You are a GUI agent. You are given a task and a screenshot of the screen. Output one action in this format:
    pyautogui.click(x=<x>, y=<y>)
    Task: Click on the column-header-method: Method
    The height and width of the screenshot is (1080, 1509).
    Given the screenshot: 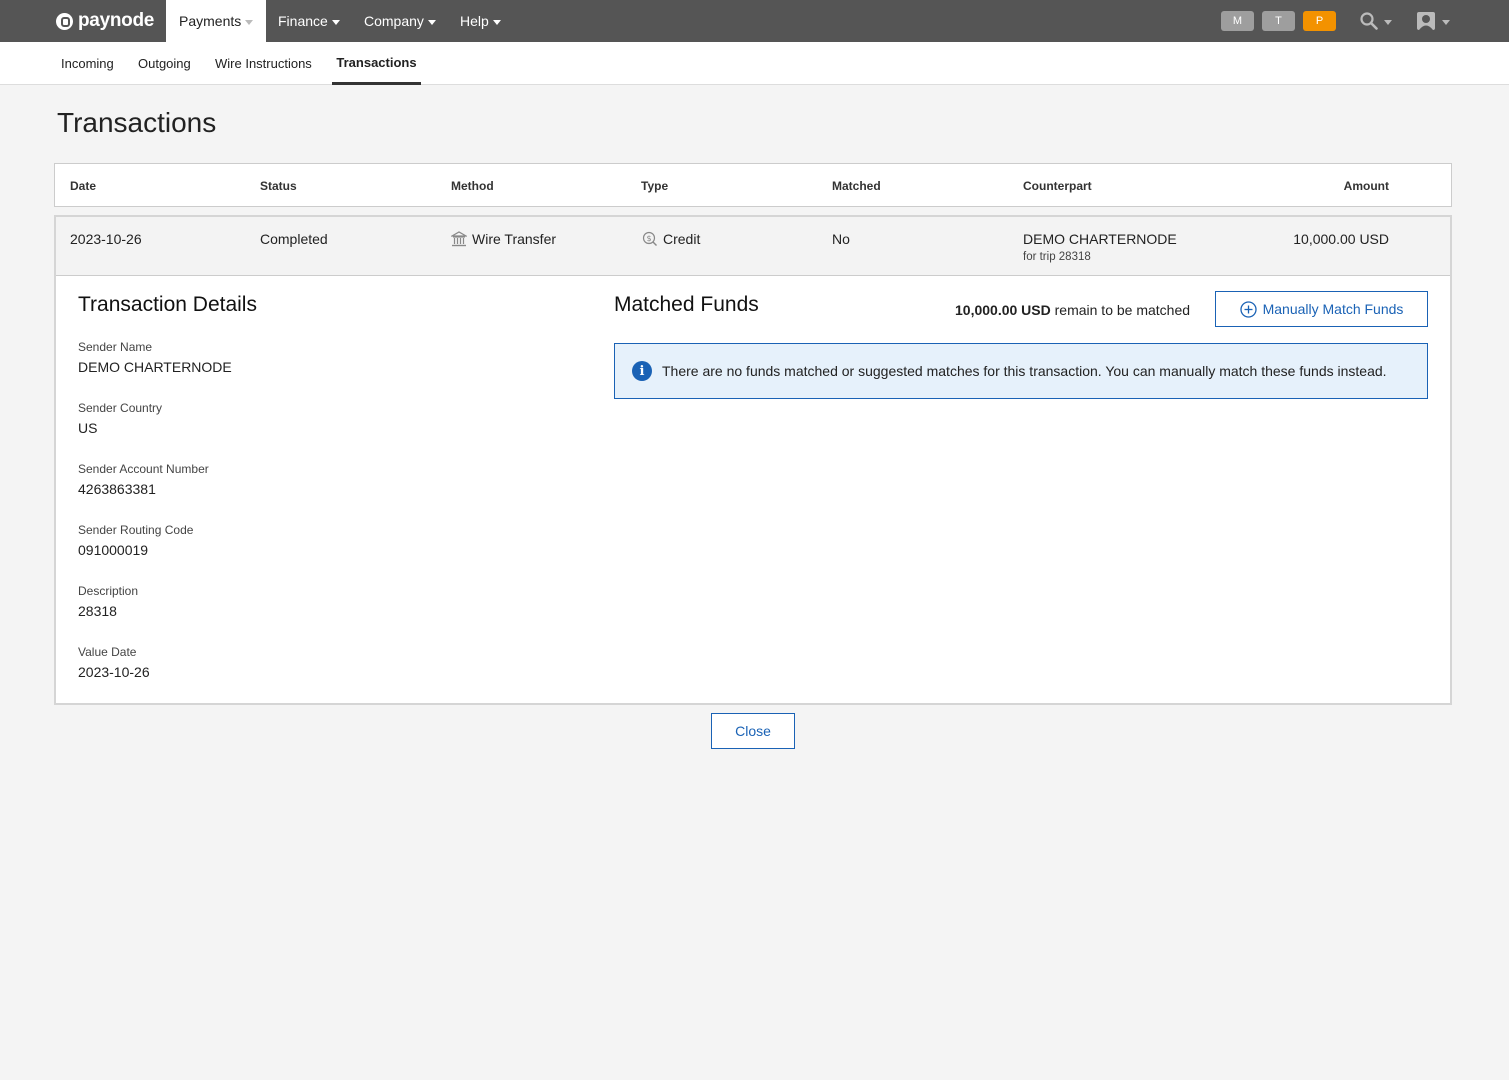 What is the action you would take?
    pyautogui.click(x=472, y=186)
    